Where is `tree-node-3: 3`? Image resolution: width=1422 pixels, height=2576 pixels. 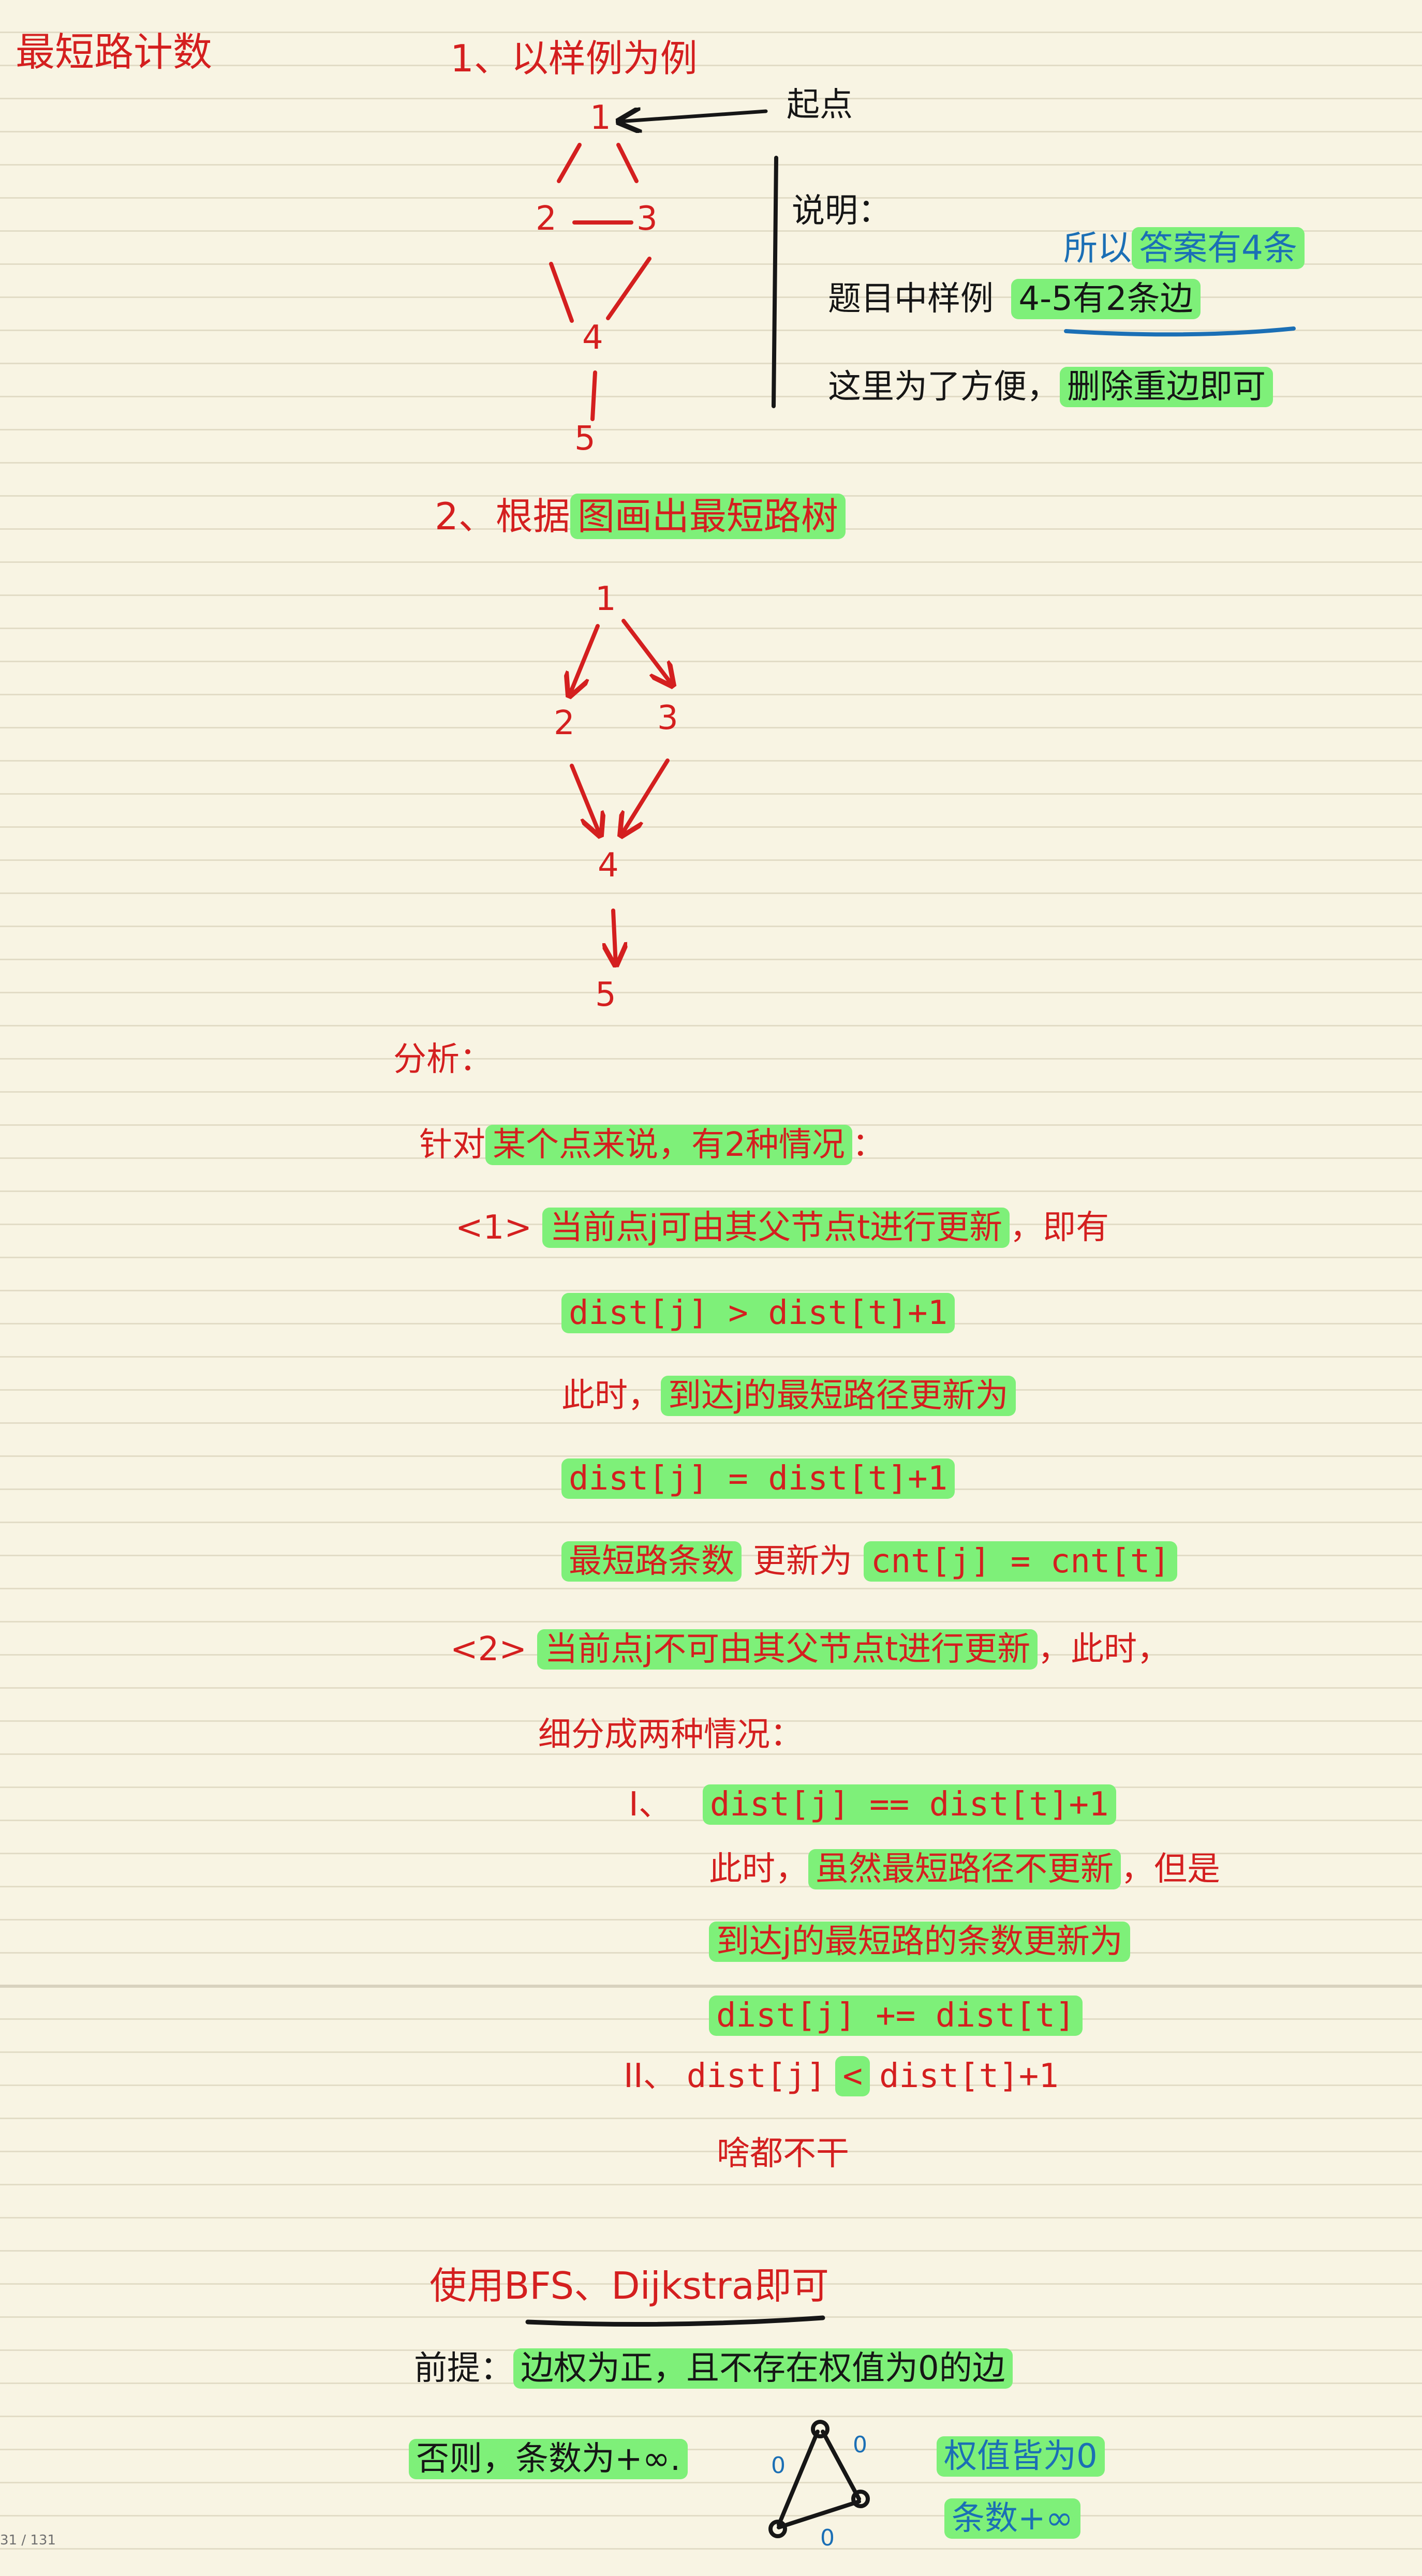 tree-node-3: 3 is located at coordinates (667, 718).